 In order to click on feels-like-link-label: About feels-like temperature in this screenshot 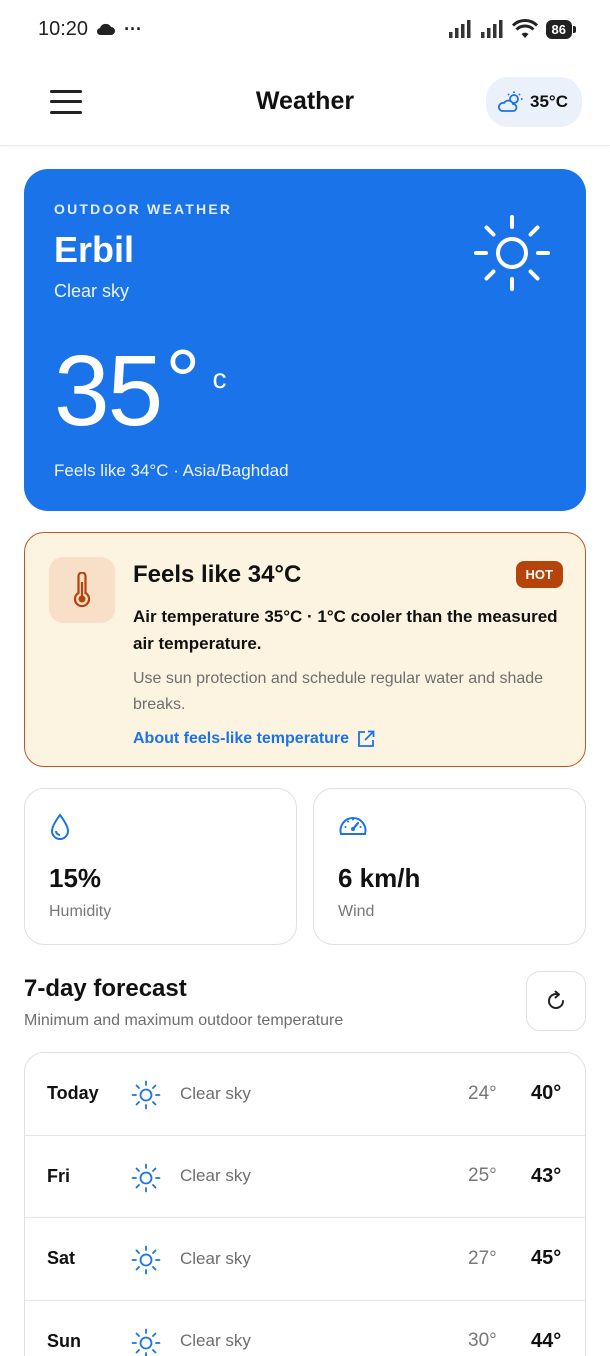, I will do `click(241, 738)`.